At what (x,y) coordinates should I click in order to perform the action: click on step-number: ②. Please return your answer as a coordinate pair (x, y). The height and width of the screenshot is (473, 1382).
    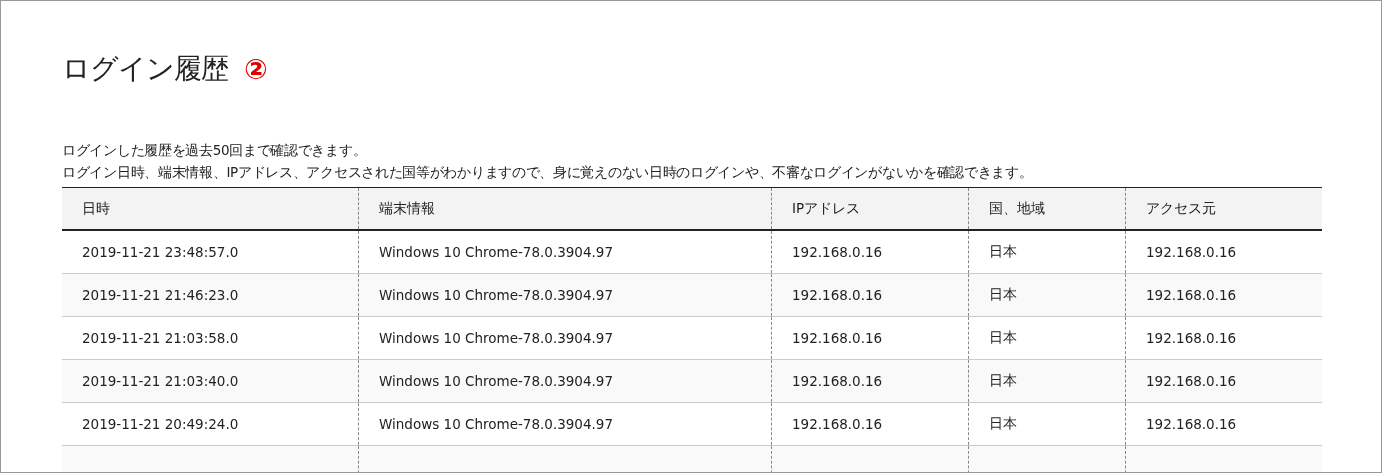
    Looking at the image, I should click on (256, 69).